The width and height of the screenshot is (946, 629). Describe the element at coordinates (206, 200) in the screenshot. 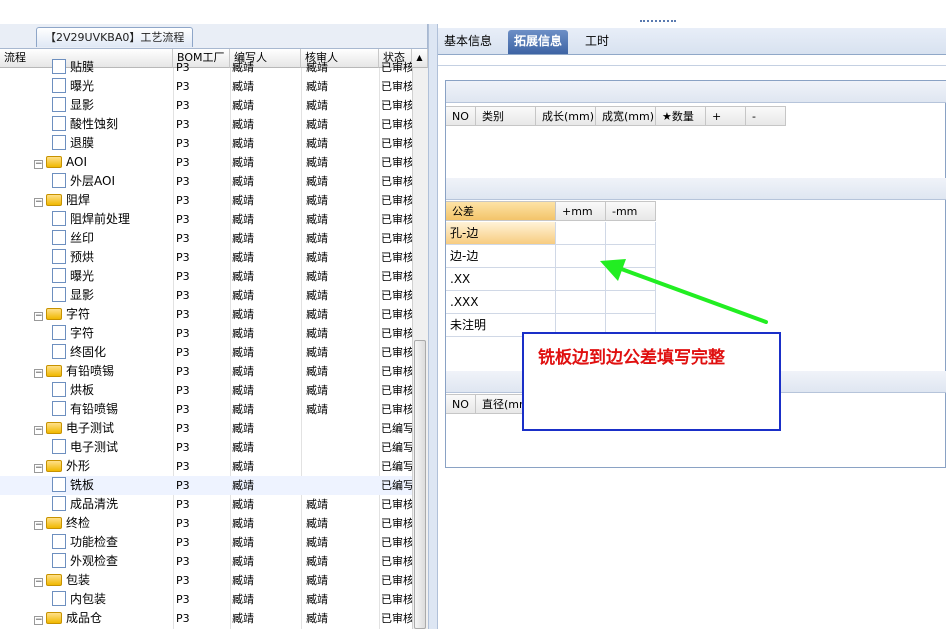

I see `tree-row: − 阻焊 P3 臧靖 臧靖 已审核` at that location.